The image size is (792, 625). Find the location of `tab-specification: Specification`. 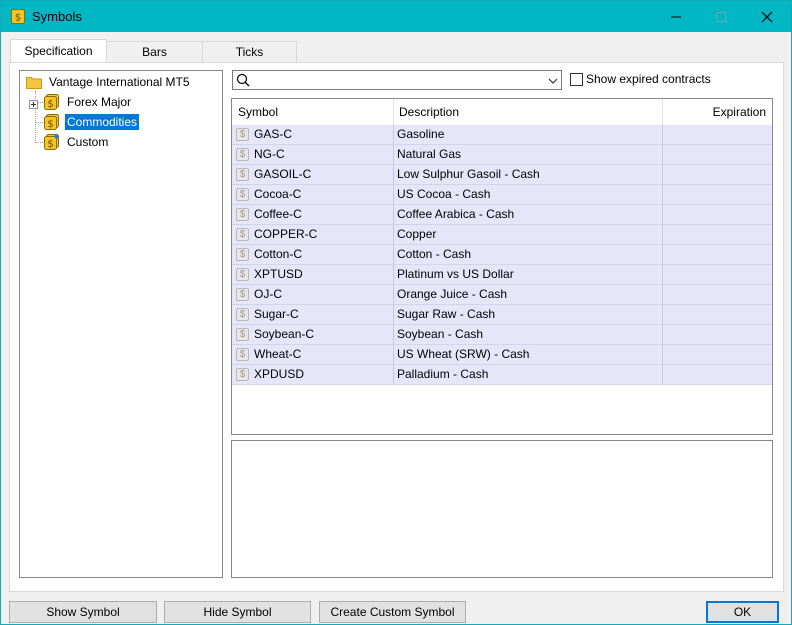

tab-specification: Specification is located at coordinates (58, 50).